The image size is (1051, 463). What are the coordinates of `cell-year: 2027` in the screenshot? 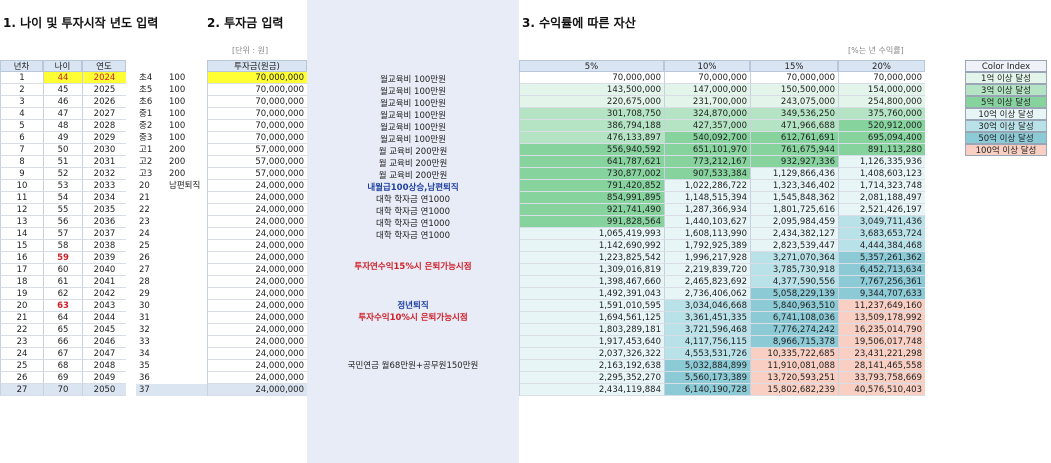 It's located at (104, 114).